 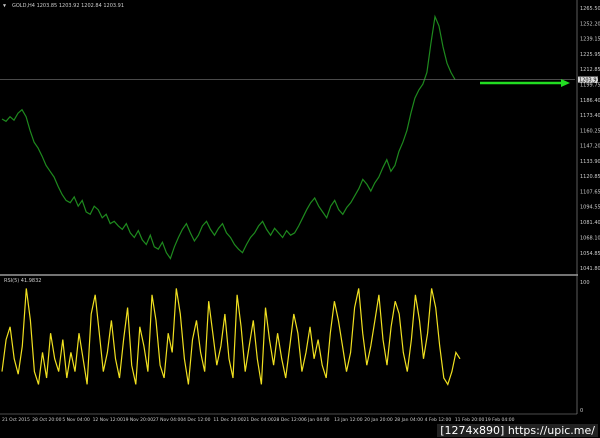 I want to click on triangle-down-icon: ▼, so click(x=4, y=6).